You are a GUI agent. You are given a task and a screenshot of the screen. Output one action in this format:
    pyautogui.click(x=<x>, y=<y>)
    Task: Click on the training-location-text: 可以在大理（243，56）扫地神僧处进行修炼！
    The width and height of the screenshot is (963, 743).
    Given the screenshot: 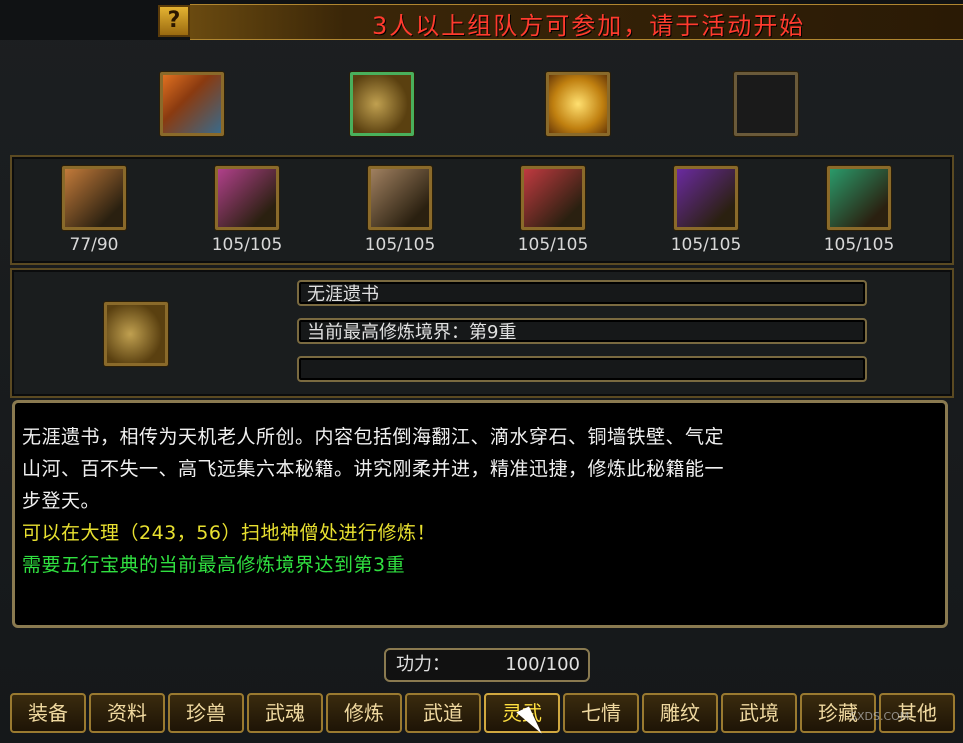 What is the action you would take?
    pyautogui.click(x=229, y=533)
    